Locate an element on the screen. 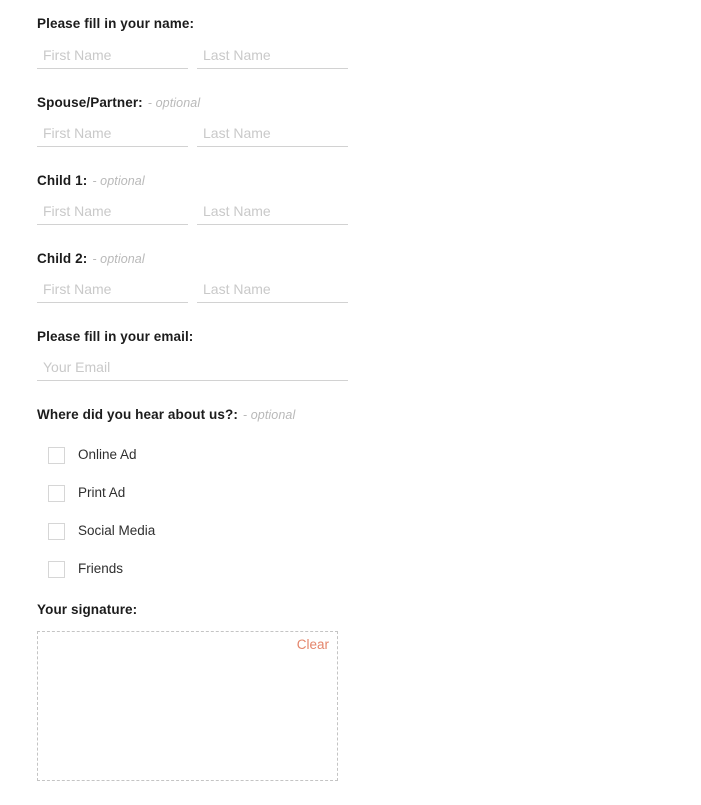 The image size is (701, 805). child1-section-label-text: Child 1: is located at coordinates (62, 180).